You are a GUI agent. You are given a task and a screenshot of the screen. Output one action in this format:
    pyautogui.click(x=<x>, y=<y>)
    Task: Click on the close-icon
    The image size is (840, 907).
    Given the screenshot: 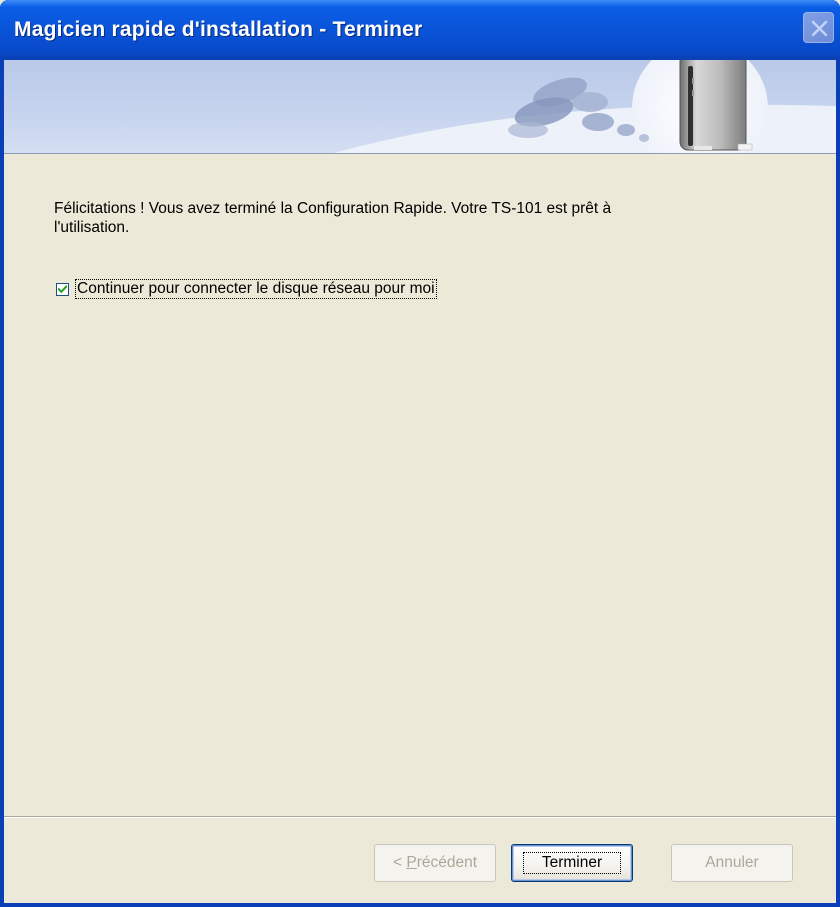 What is the action you would take?
    pyautogui.click(x=819, y=28)
    